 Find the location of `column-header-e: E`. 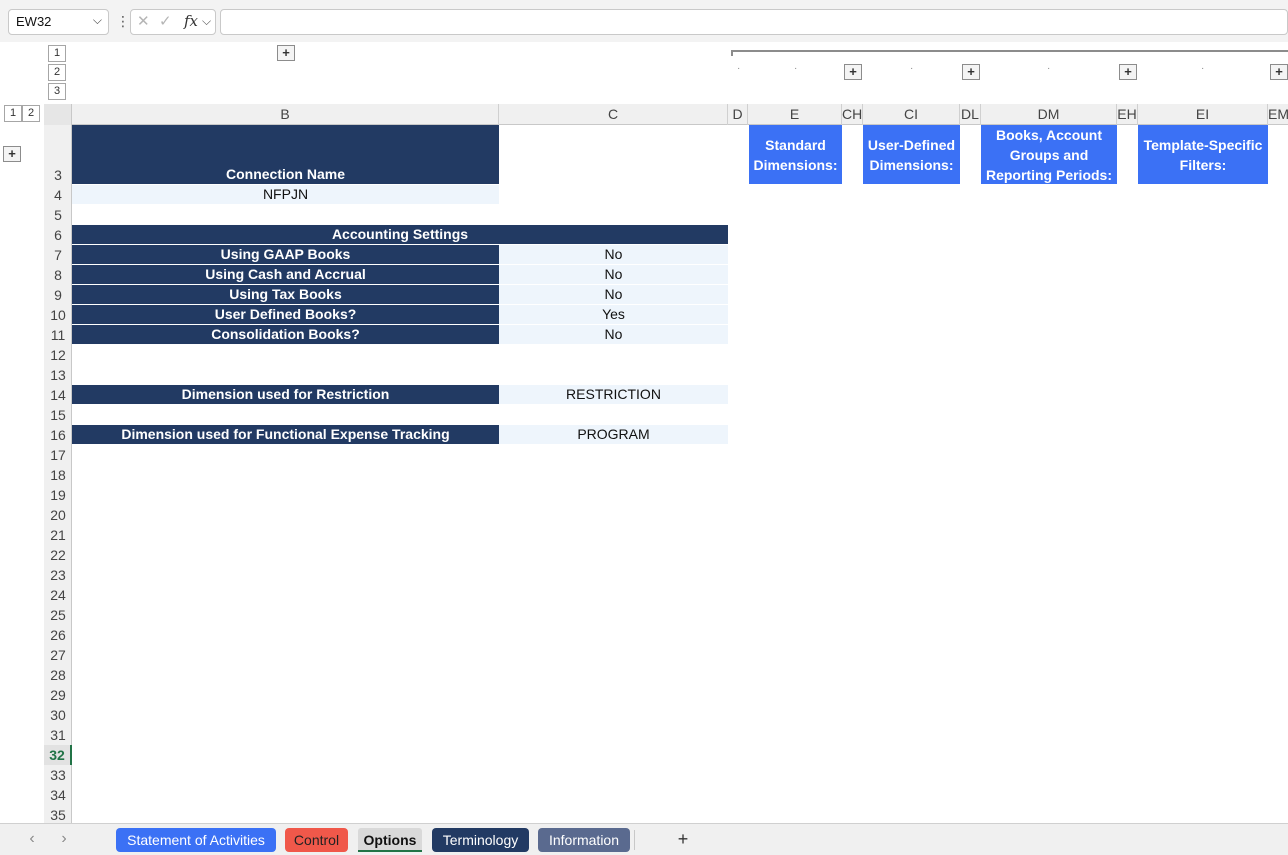

column-header-e: E is located at coordinates (795, 114).